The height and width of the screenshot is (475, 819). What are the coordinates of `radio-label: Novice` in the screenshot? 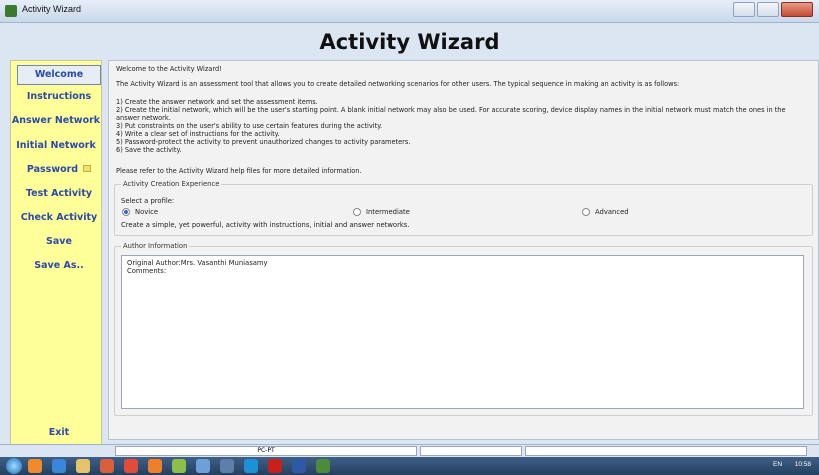 It's located at (147, 212).